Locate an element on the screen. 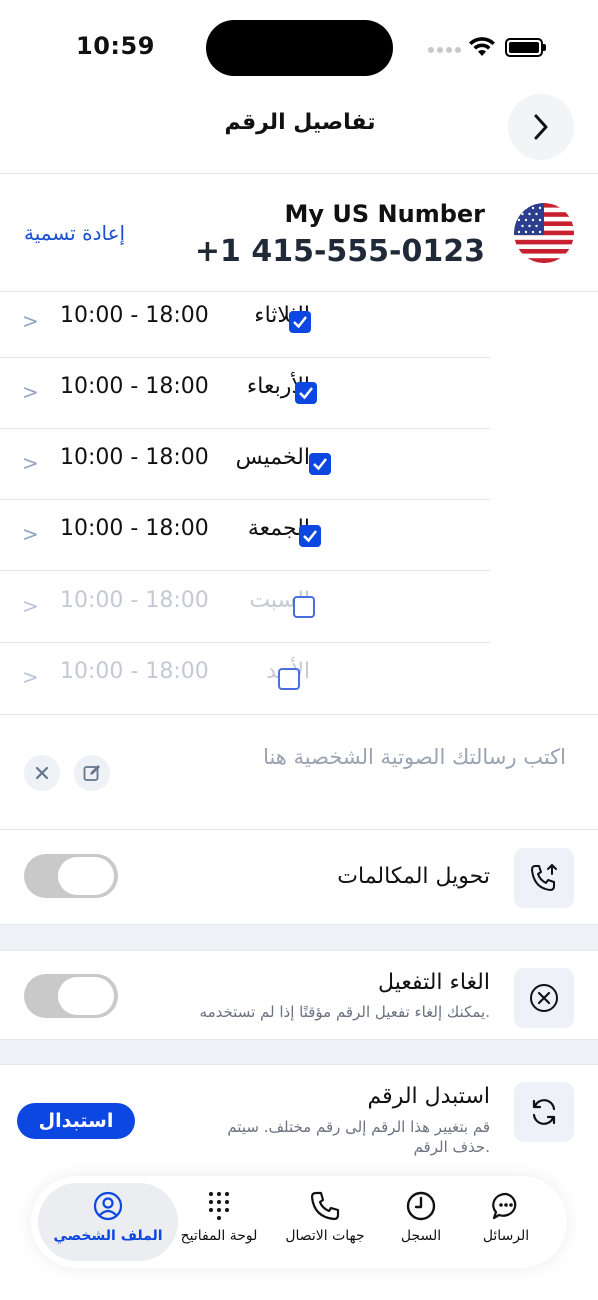 This screenshot has height=1300, width=598. schedule-day: الخميس is located at coordinates (272, 457).